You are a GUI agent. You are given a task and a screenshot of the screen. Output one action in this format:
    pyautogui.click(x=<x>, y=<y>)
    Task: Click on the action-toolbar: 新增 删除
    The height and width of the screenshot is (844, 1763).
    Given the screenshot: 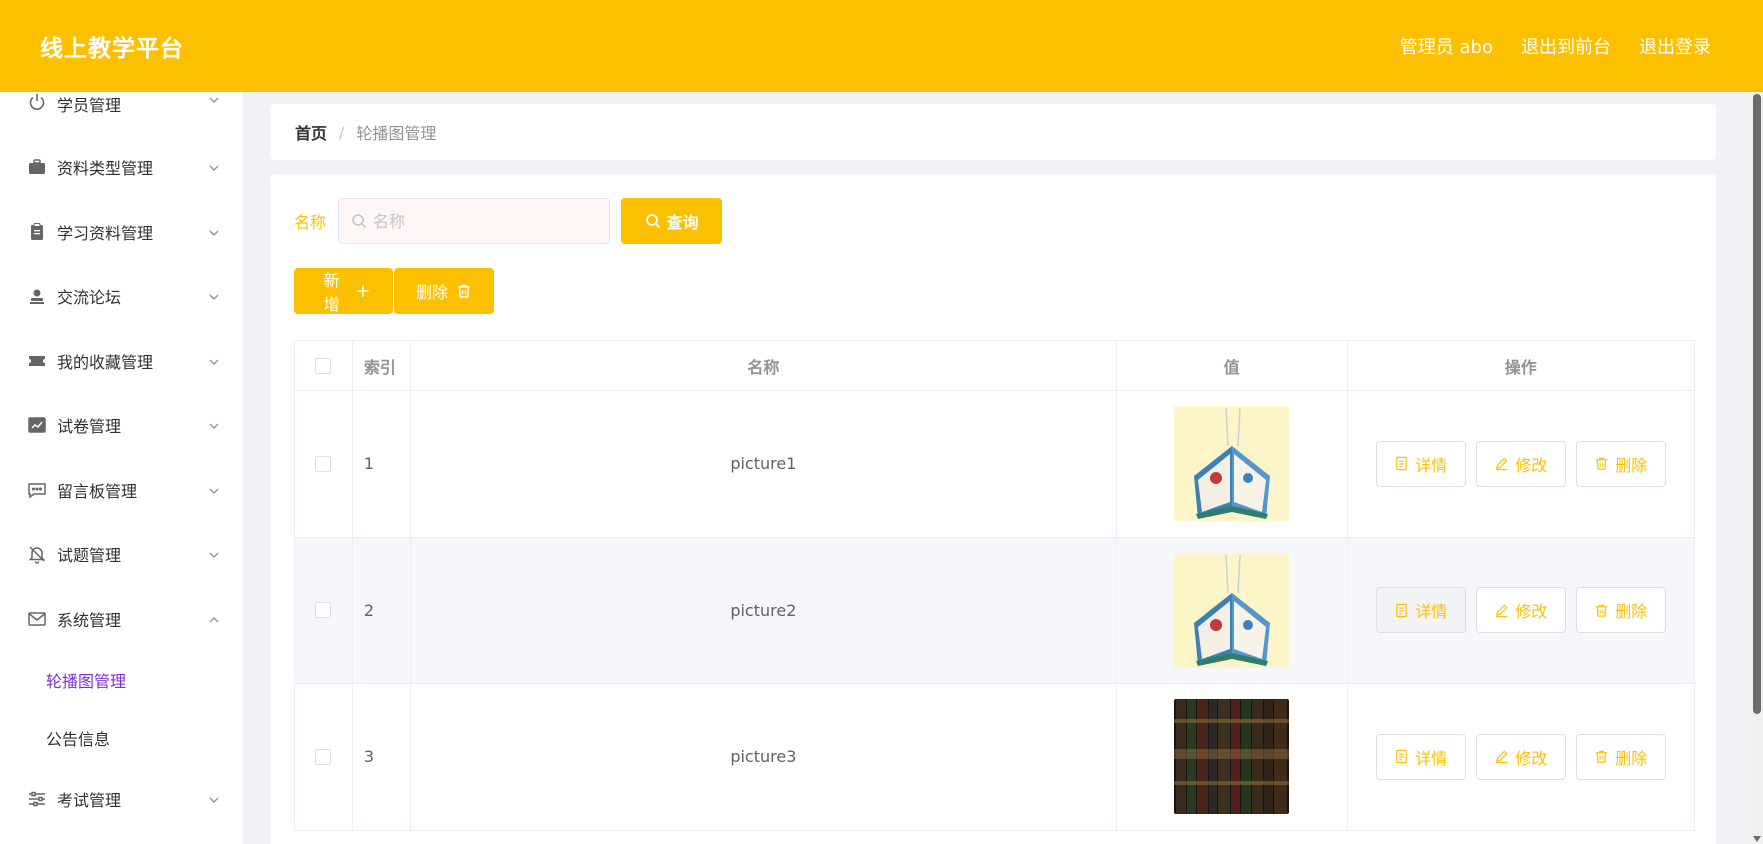 What is the action you would take?
    pyautogui.click(x=394, y=291)
    